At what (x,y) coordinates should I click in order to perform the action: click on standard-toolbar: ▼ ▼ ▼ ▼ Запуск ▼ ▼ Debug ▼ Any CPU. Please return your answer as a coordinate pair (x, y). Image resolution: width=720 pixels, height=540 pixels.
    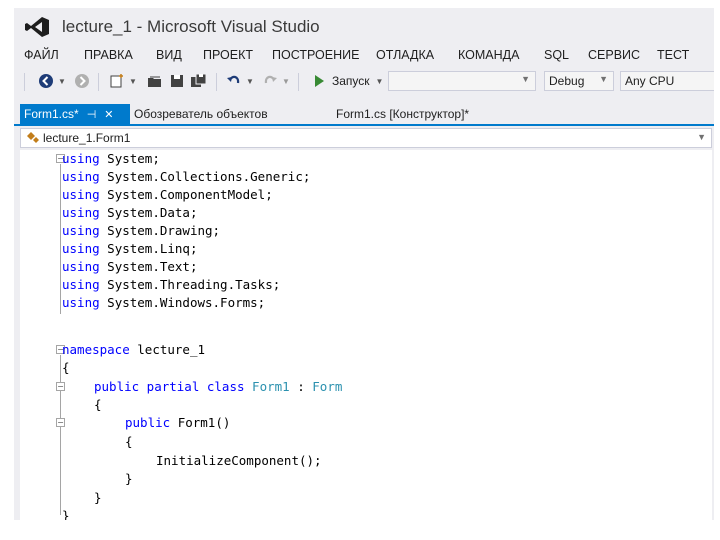
    Looking at the image, I should click on (364, 82).